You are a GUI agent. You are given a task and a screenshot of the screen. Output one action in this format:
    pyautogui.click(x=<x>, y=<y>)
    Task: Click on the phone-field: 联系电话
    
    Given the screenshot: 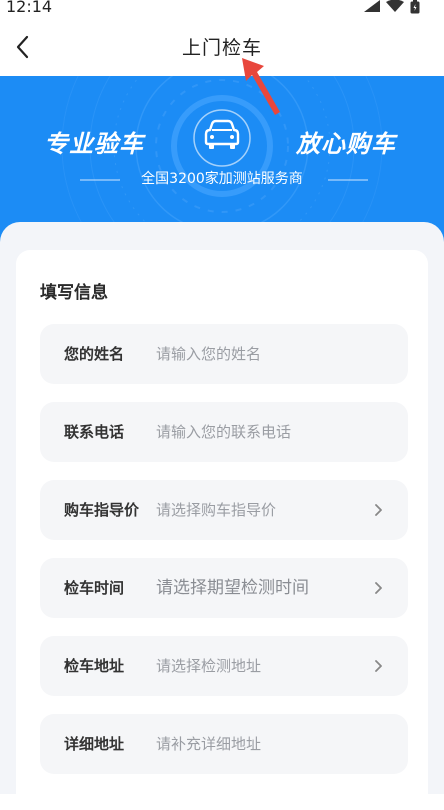 What is the action you would take?
    pyautogui.click(x=224, y=432)
    